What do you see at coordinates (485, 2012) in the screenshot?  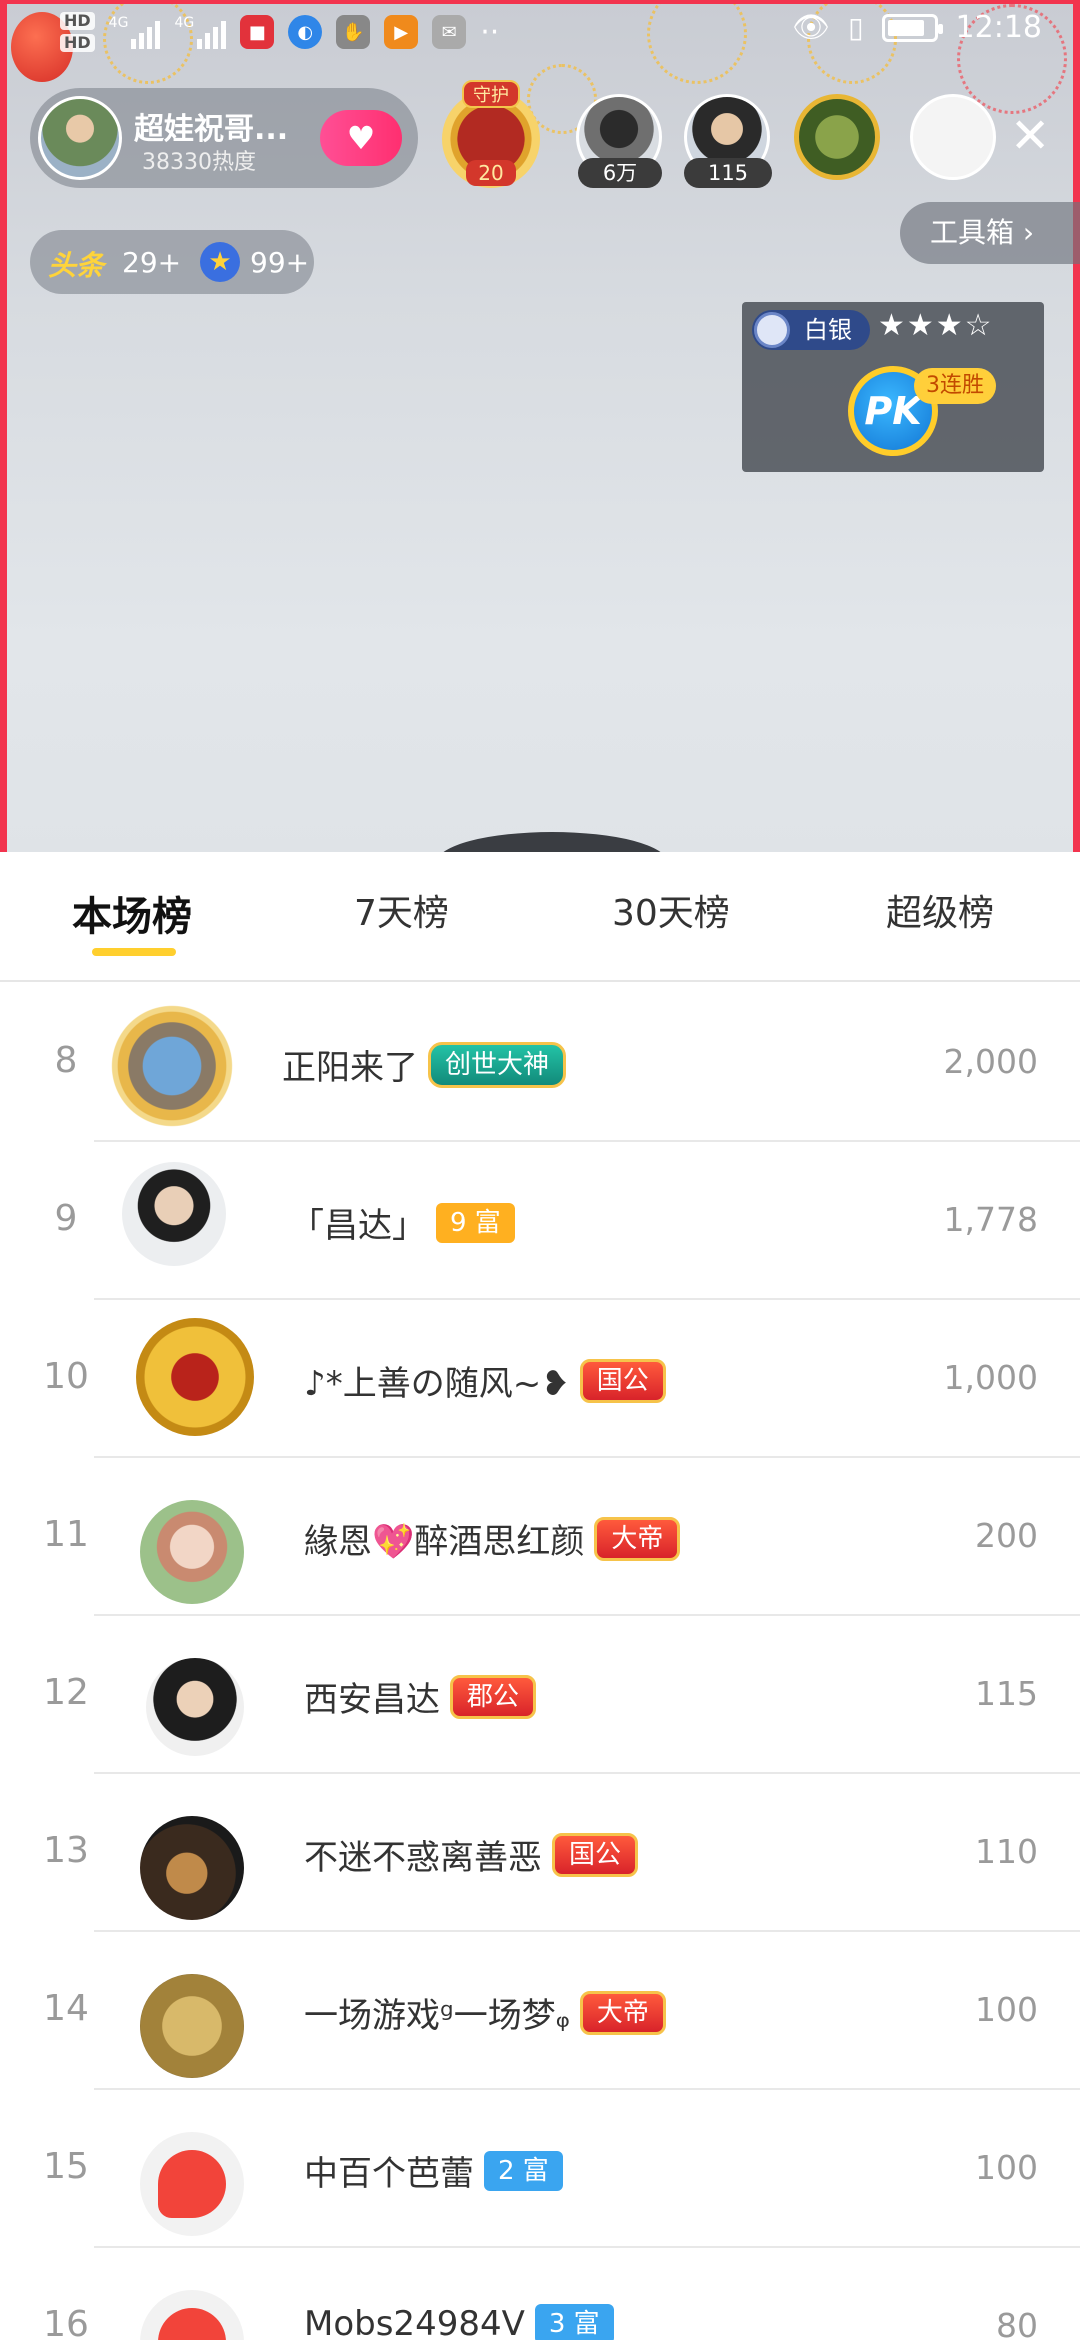 I see `user-name: 一场游戏ᵍ一场梦ᵩ 大帝` at bounding box center [485, 2012].